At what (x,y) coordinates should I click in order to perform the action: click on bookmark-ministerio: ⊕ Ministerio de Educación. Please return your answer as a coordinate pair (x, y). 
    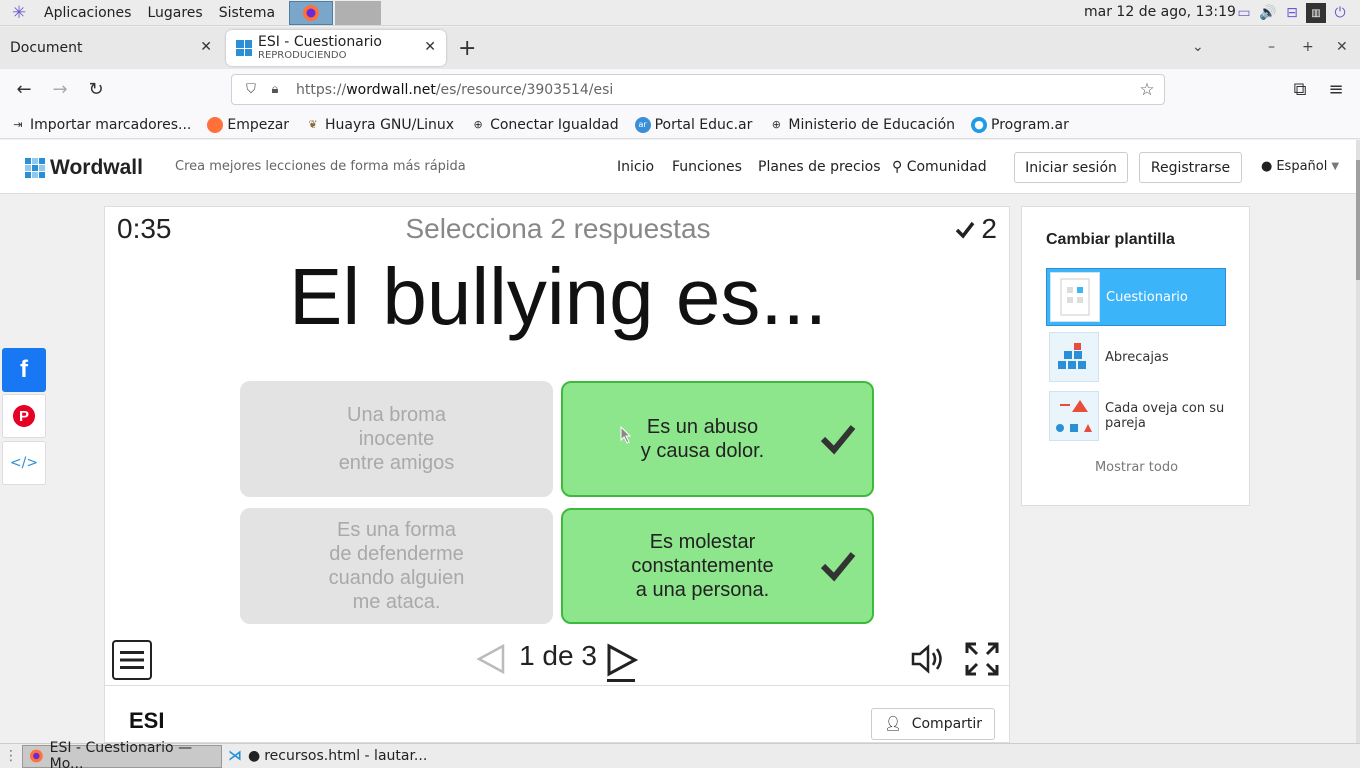
    Looking at the image, I should click on (861, 125).